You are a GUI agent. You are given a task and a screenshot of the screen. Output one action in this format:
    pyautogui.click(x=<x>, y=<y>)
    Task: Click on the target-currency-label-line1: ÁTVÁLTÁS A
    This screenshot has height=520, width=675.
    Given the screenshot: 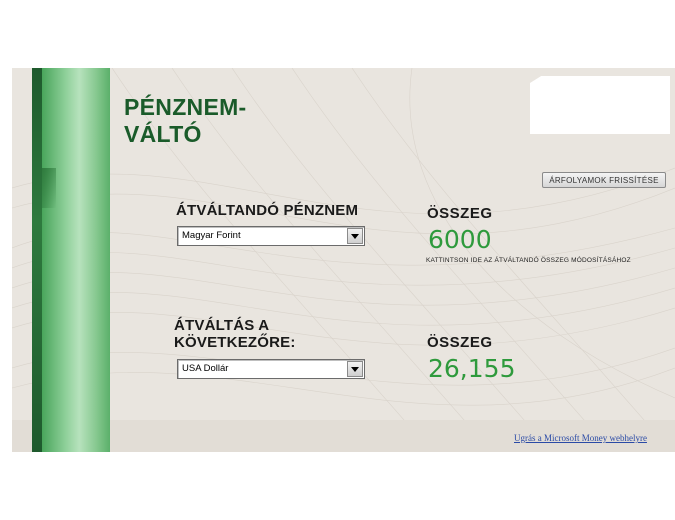 What is the action you would take?
    pyautogui.click(x=222, y=325)
    